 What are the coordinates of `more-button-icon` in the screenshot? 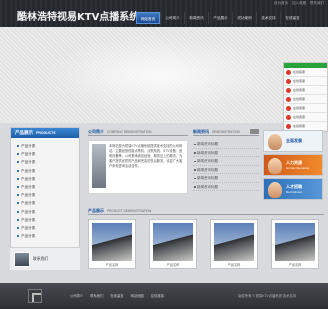 It's located at (254, 131).